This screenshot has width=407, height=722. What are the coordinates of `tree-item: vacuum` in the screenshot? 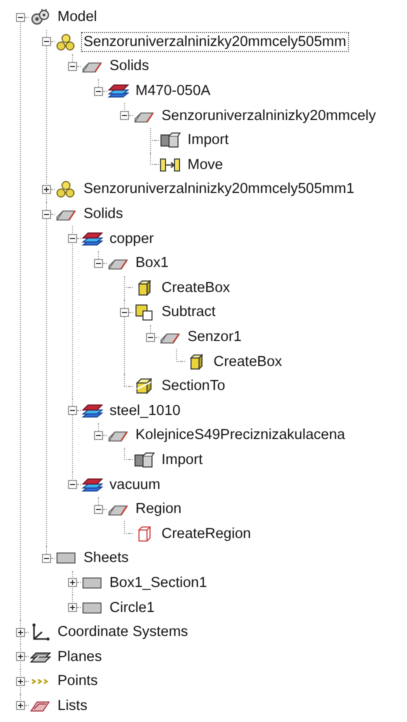 It's located at (135, 484).